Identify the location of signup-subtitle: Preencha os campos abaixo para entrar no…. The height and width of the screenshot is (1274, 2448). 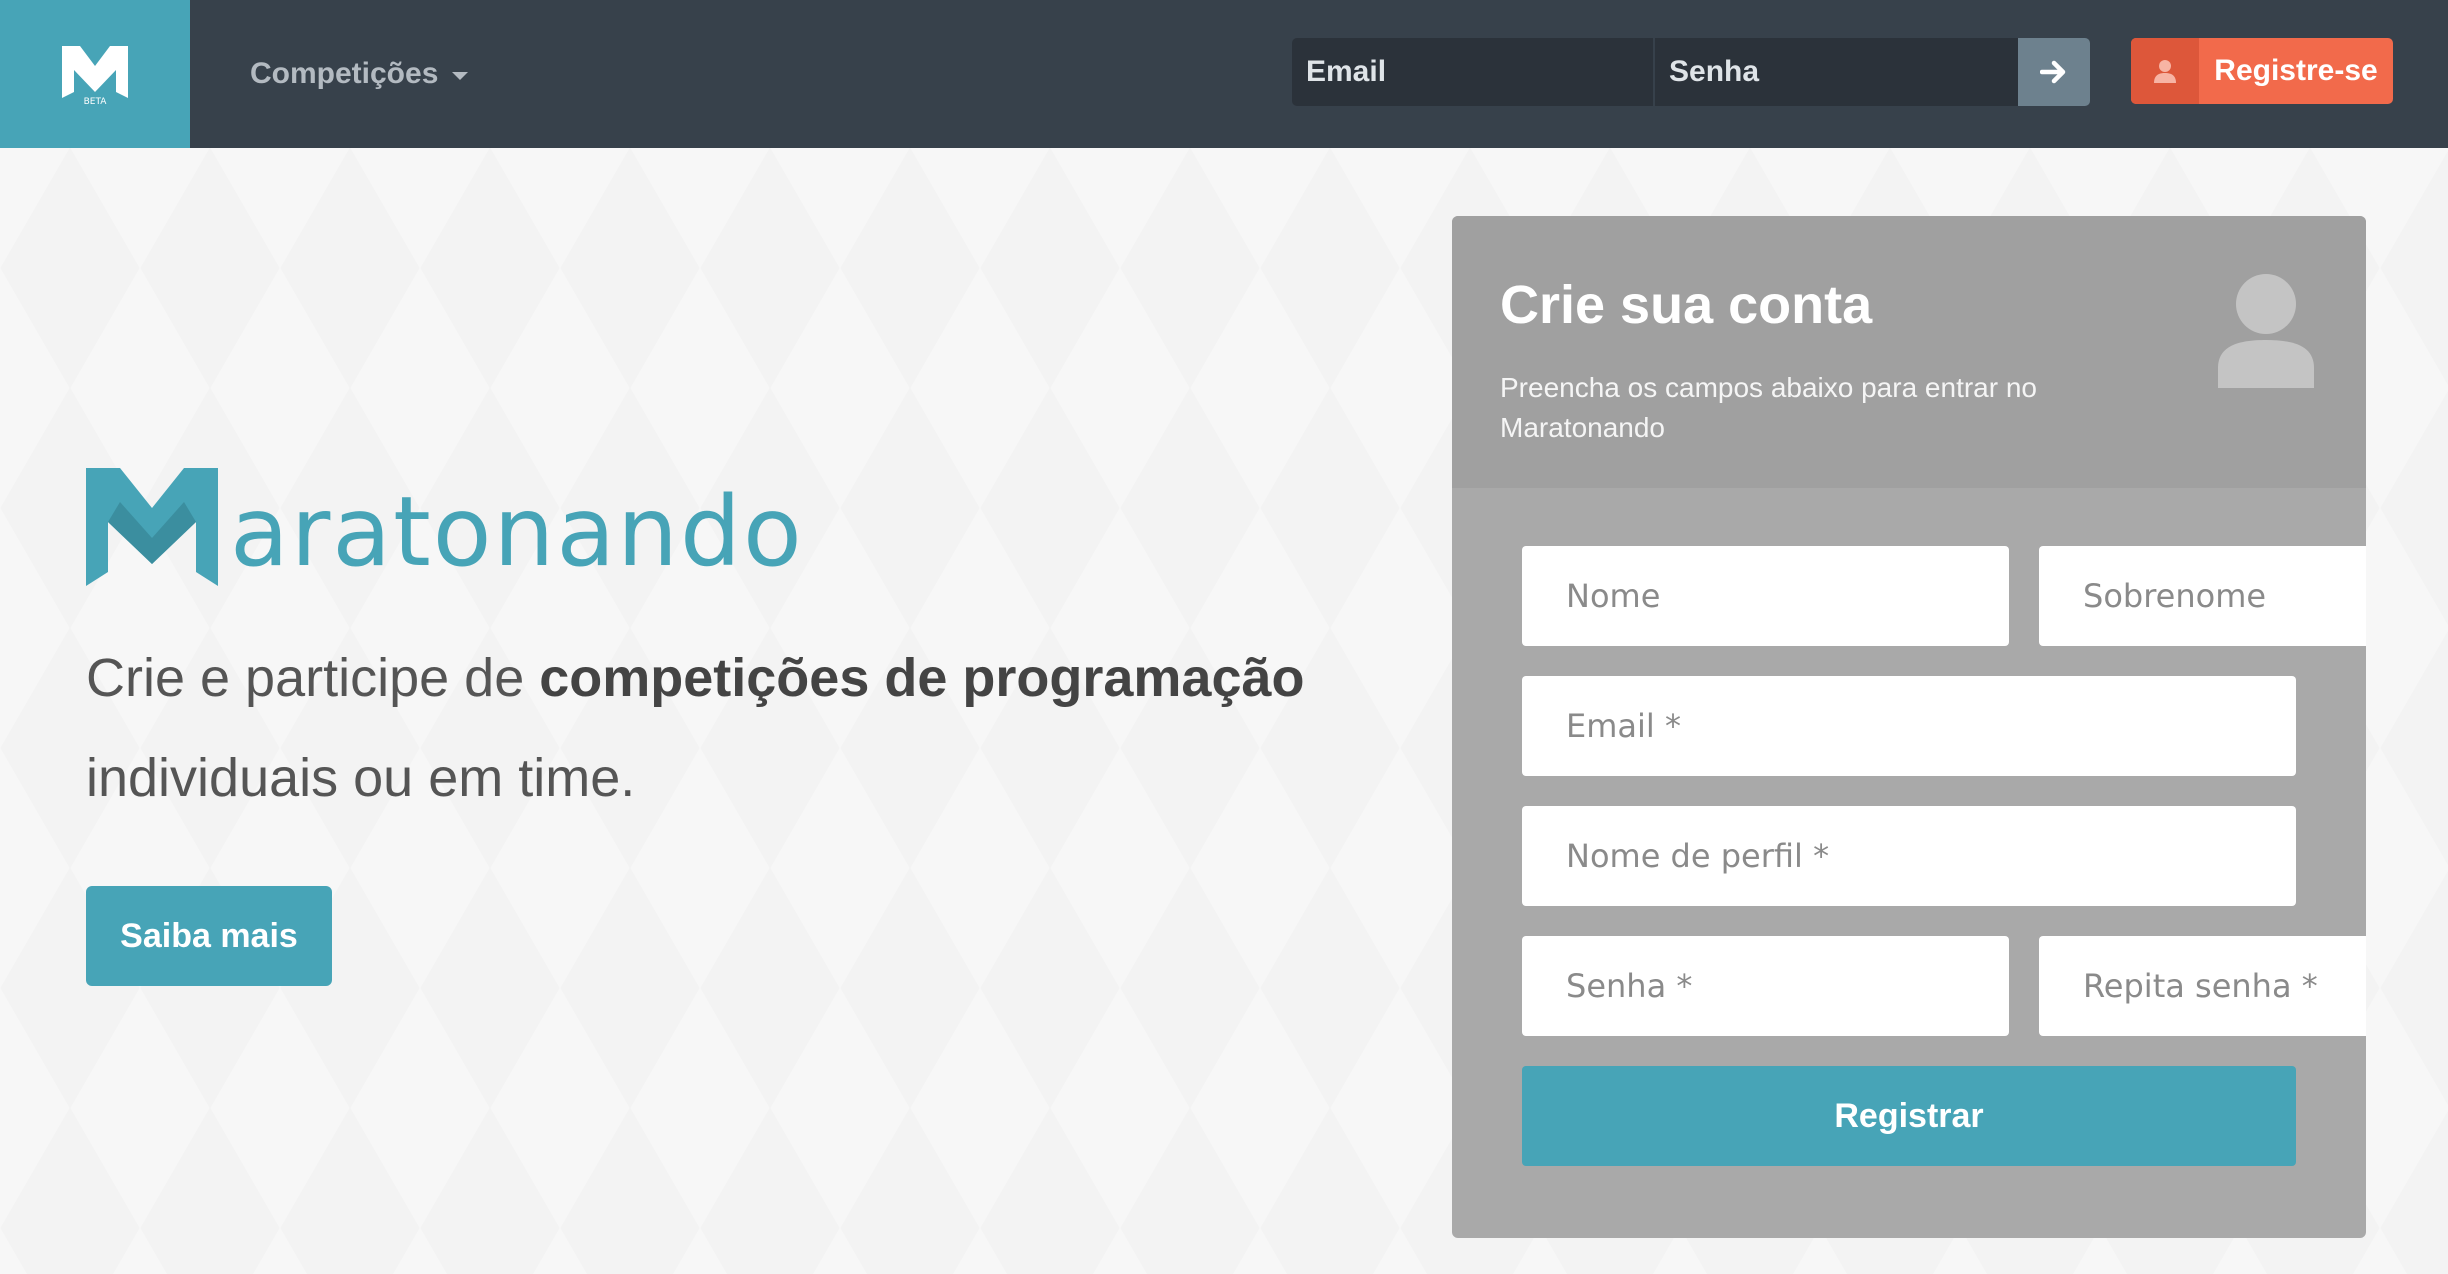
(1768, 407).